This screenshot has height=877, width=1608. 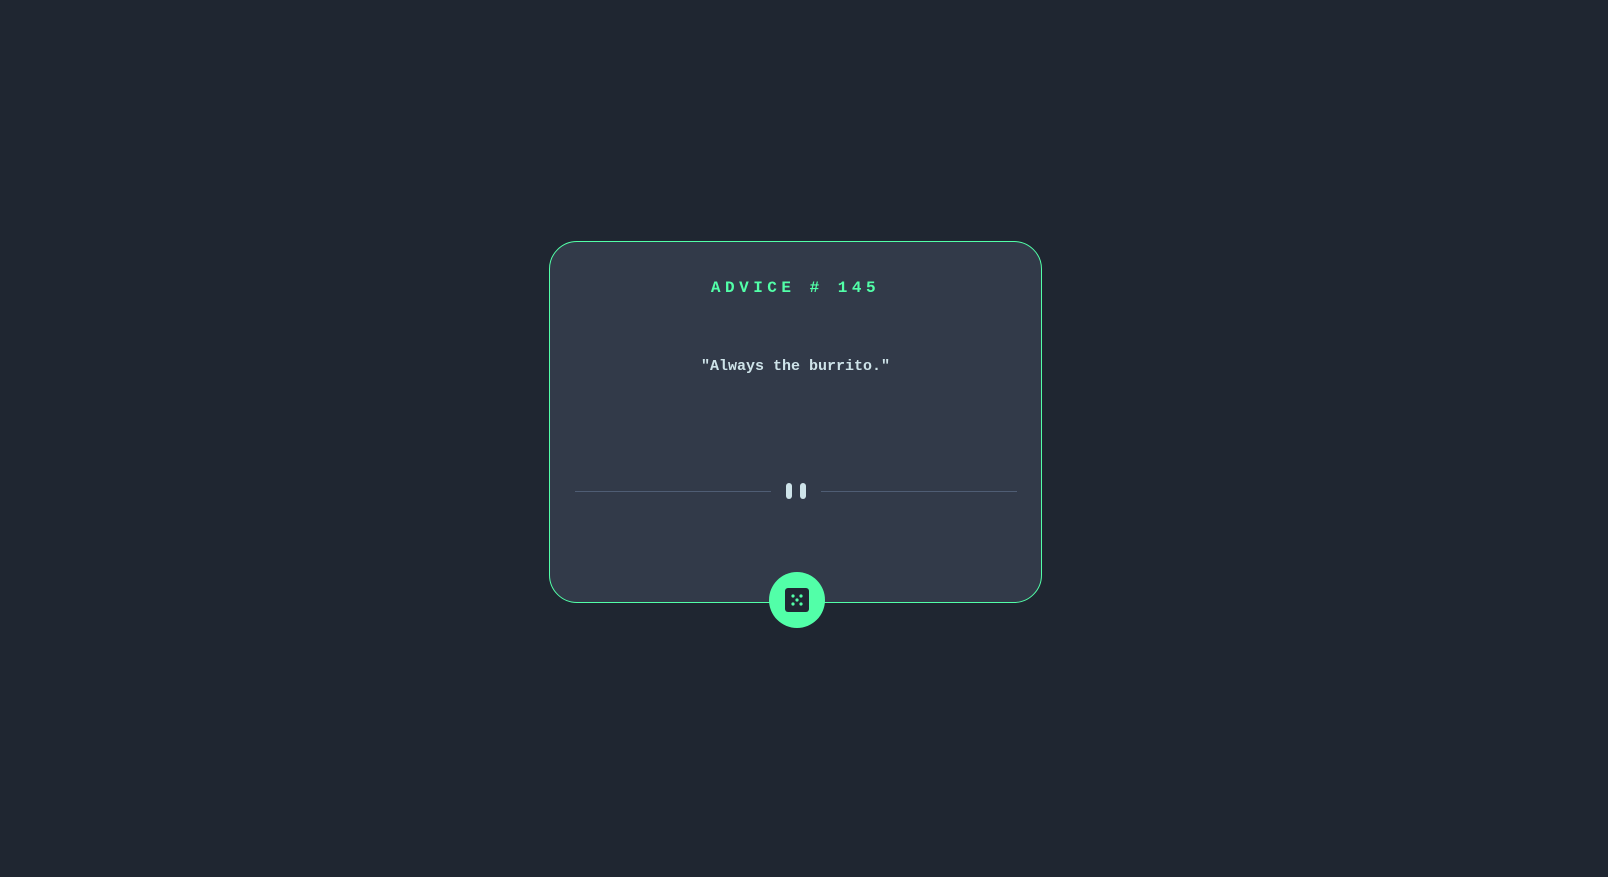 I want to click on divider-line-right, so click(x=919, y=491).